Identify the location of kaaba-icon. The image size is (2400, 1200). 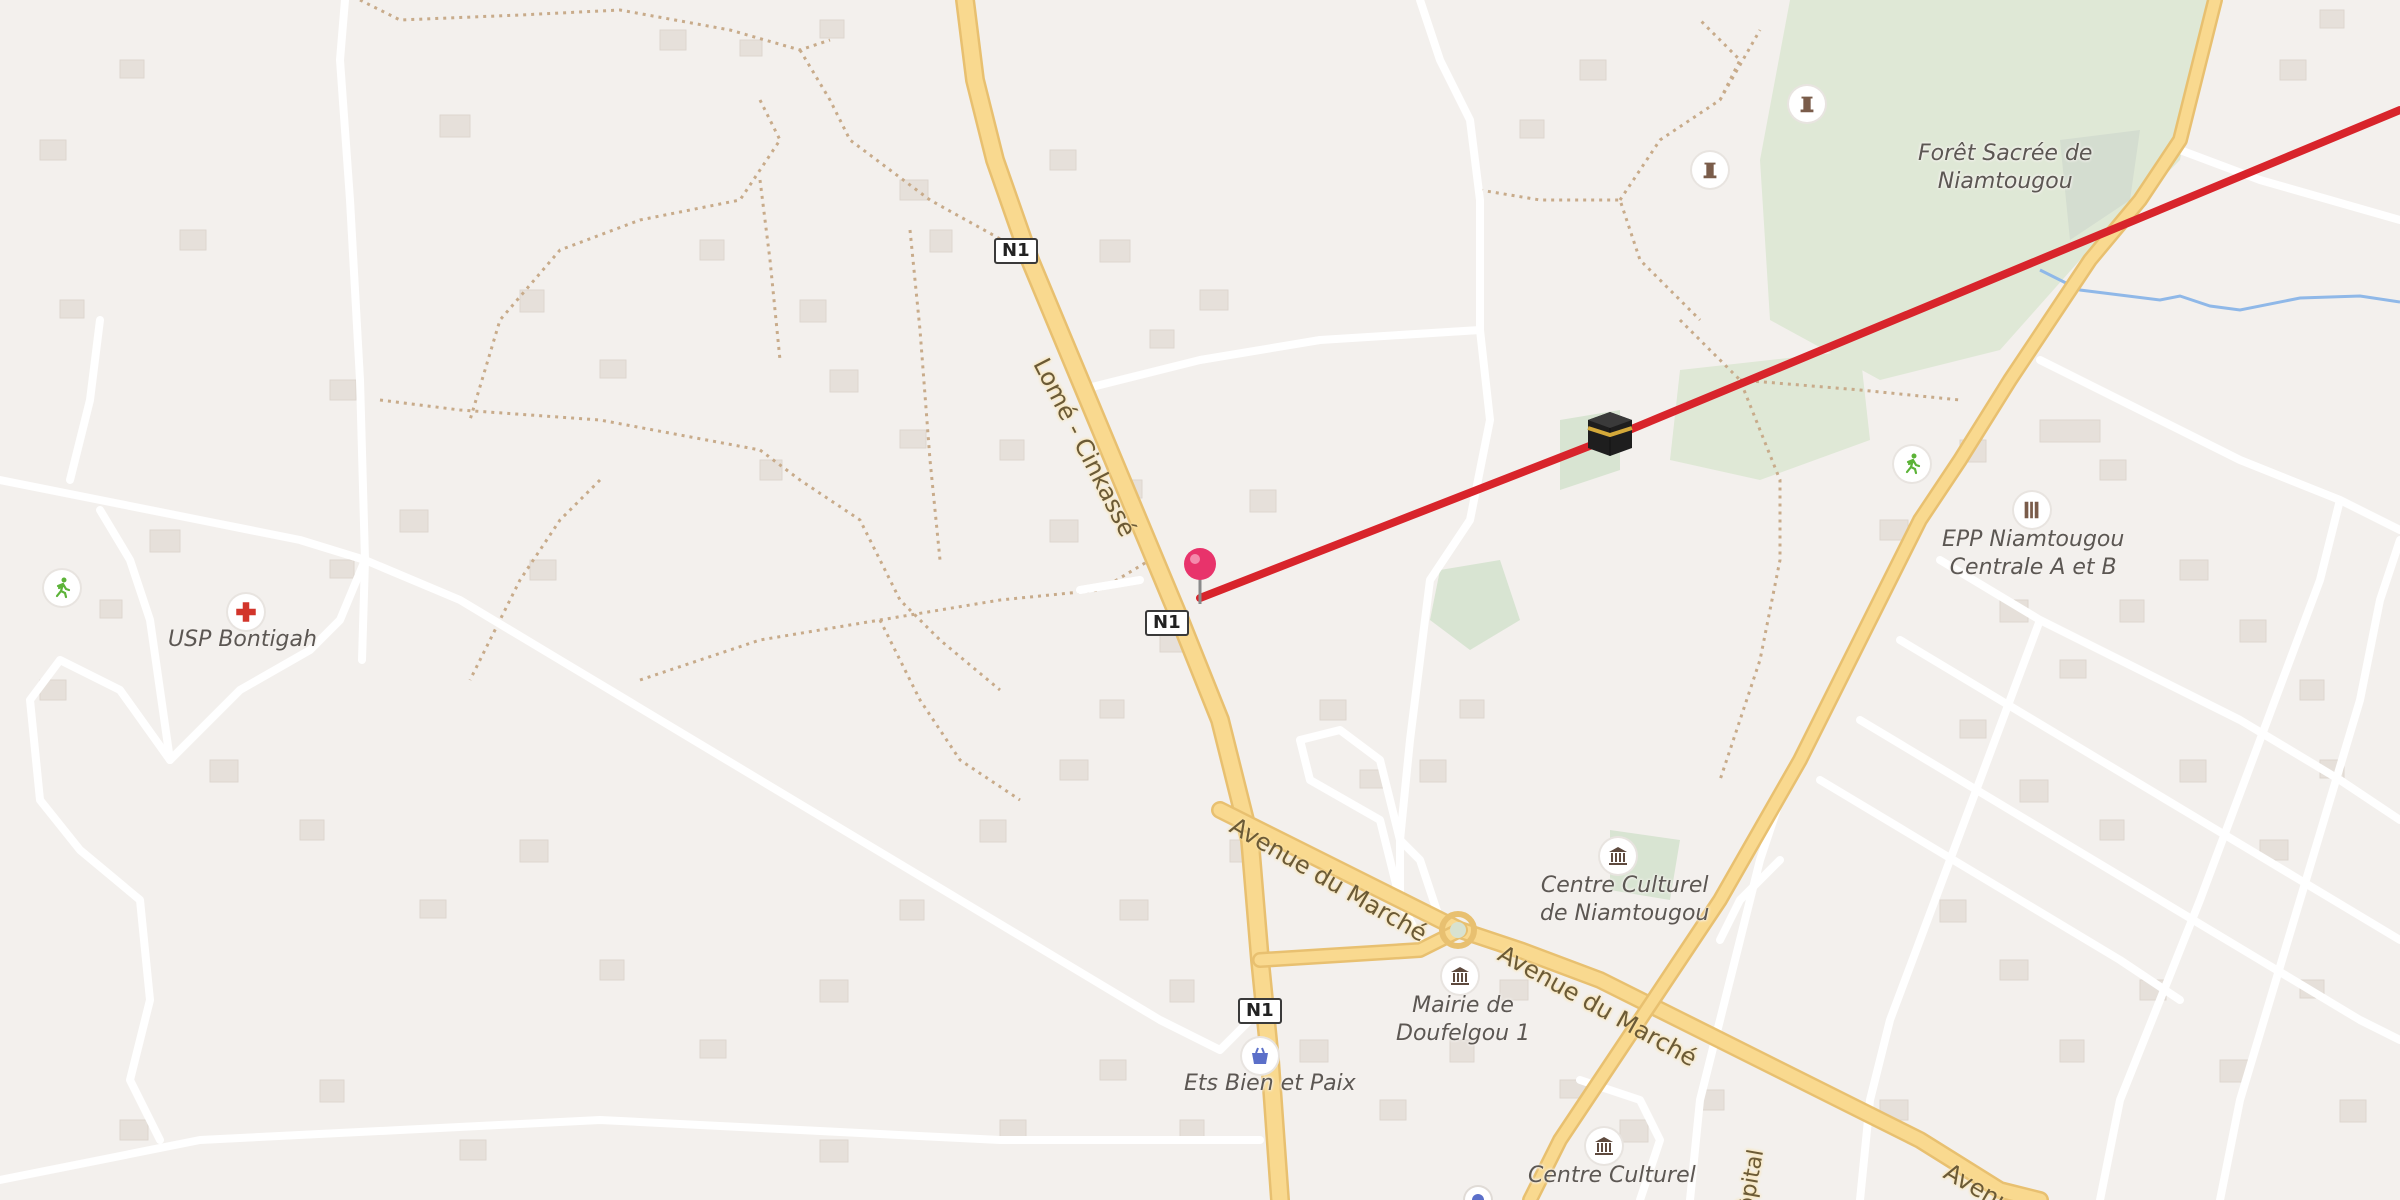
(1610, 432).